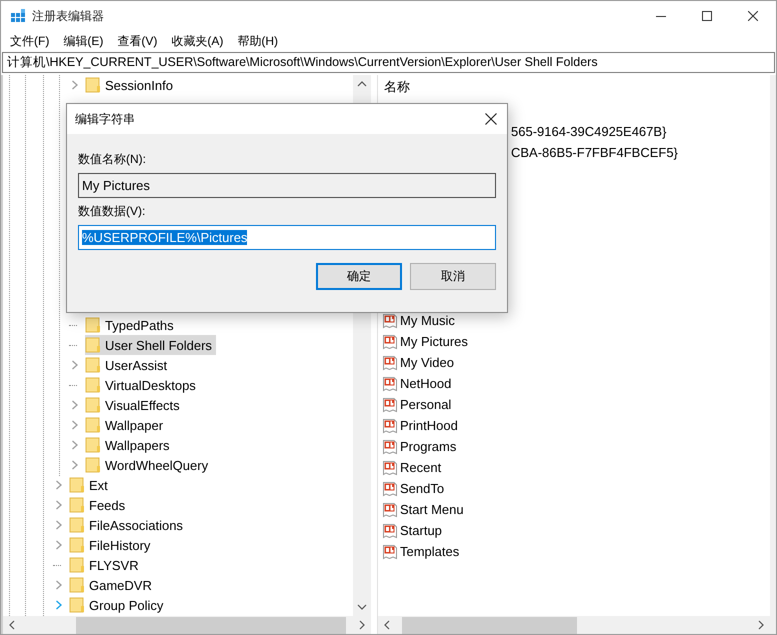 This screenshot has height=635, width=777. Describe the element at coordinates (594, 152) in the screenshot. I see `value-name: CBA-86B5-F7FBF4FBCEF5}` at that location.